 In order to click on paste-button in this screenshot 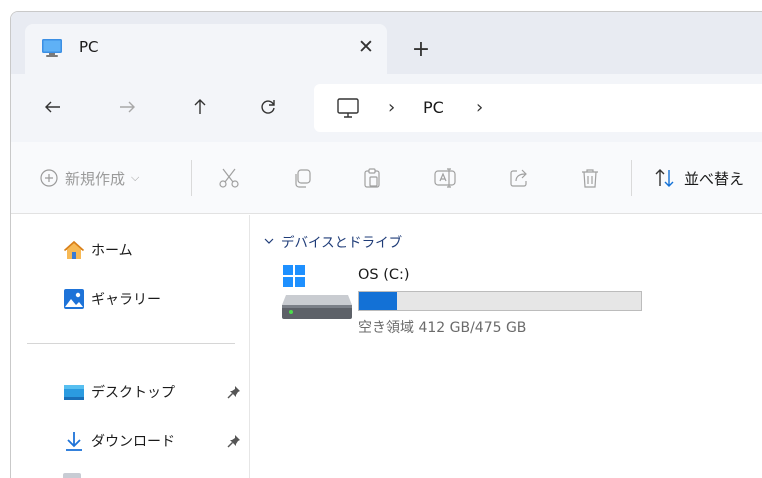, I will do `click(372, 178)`.